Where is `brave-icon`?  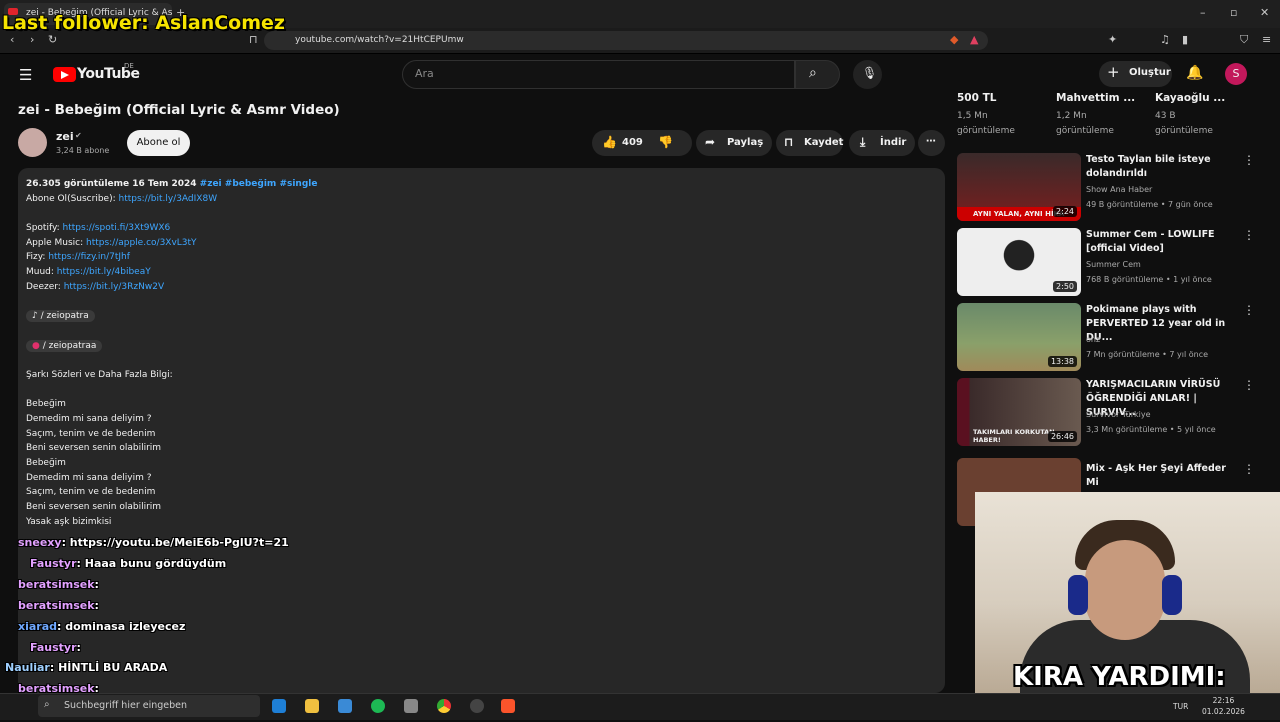 brave-icon is located at coordinates (508, 706).